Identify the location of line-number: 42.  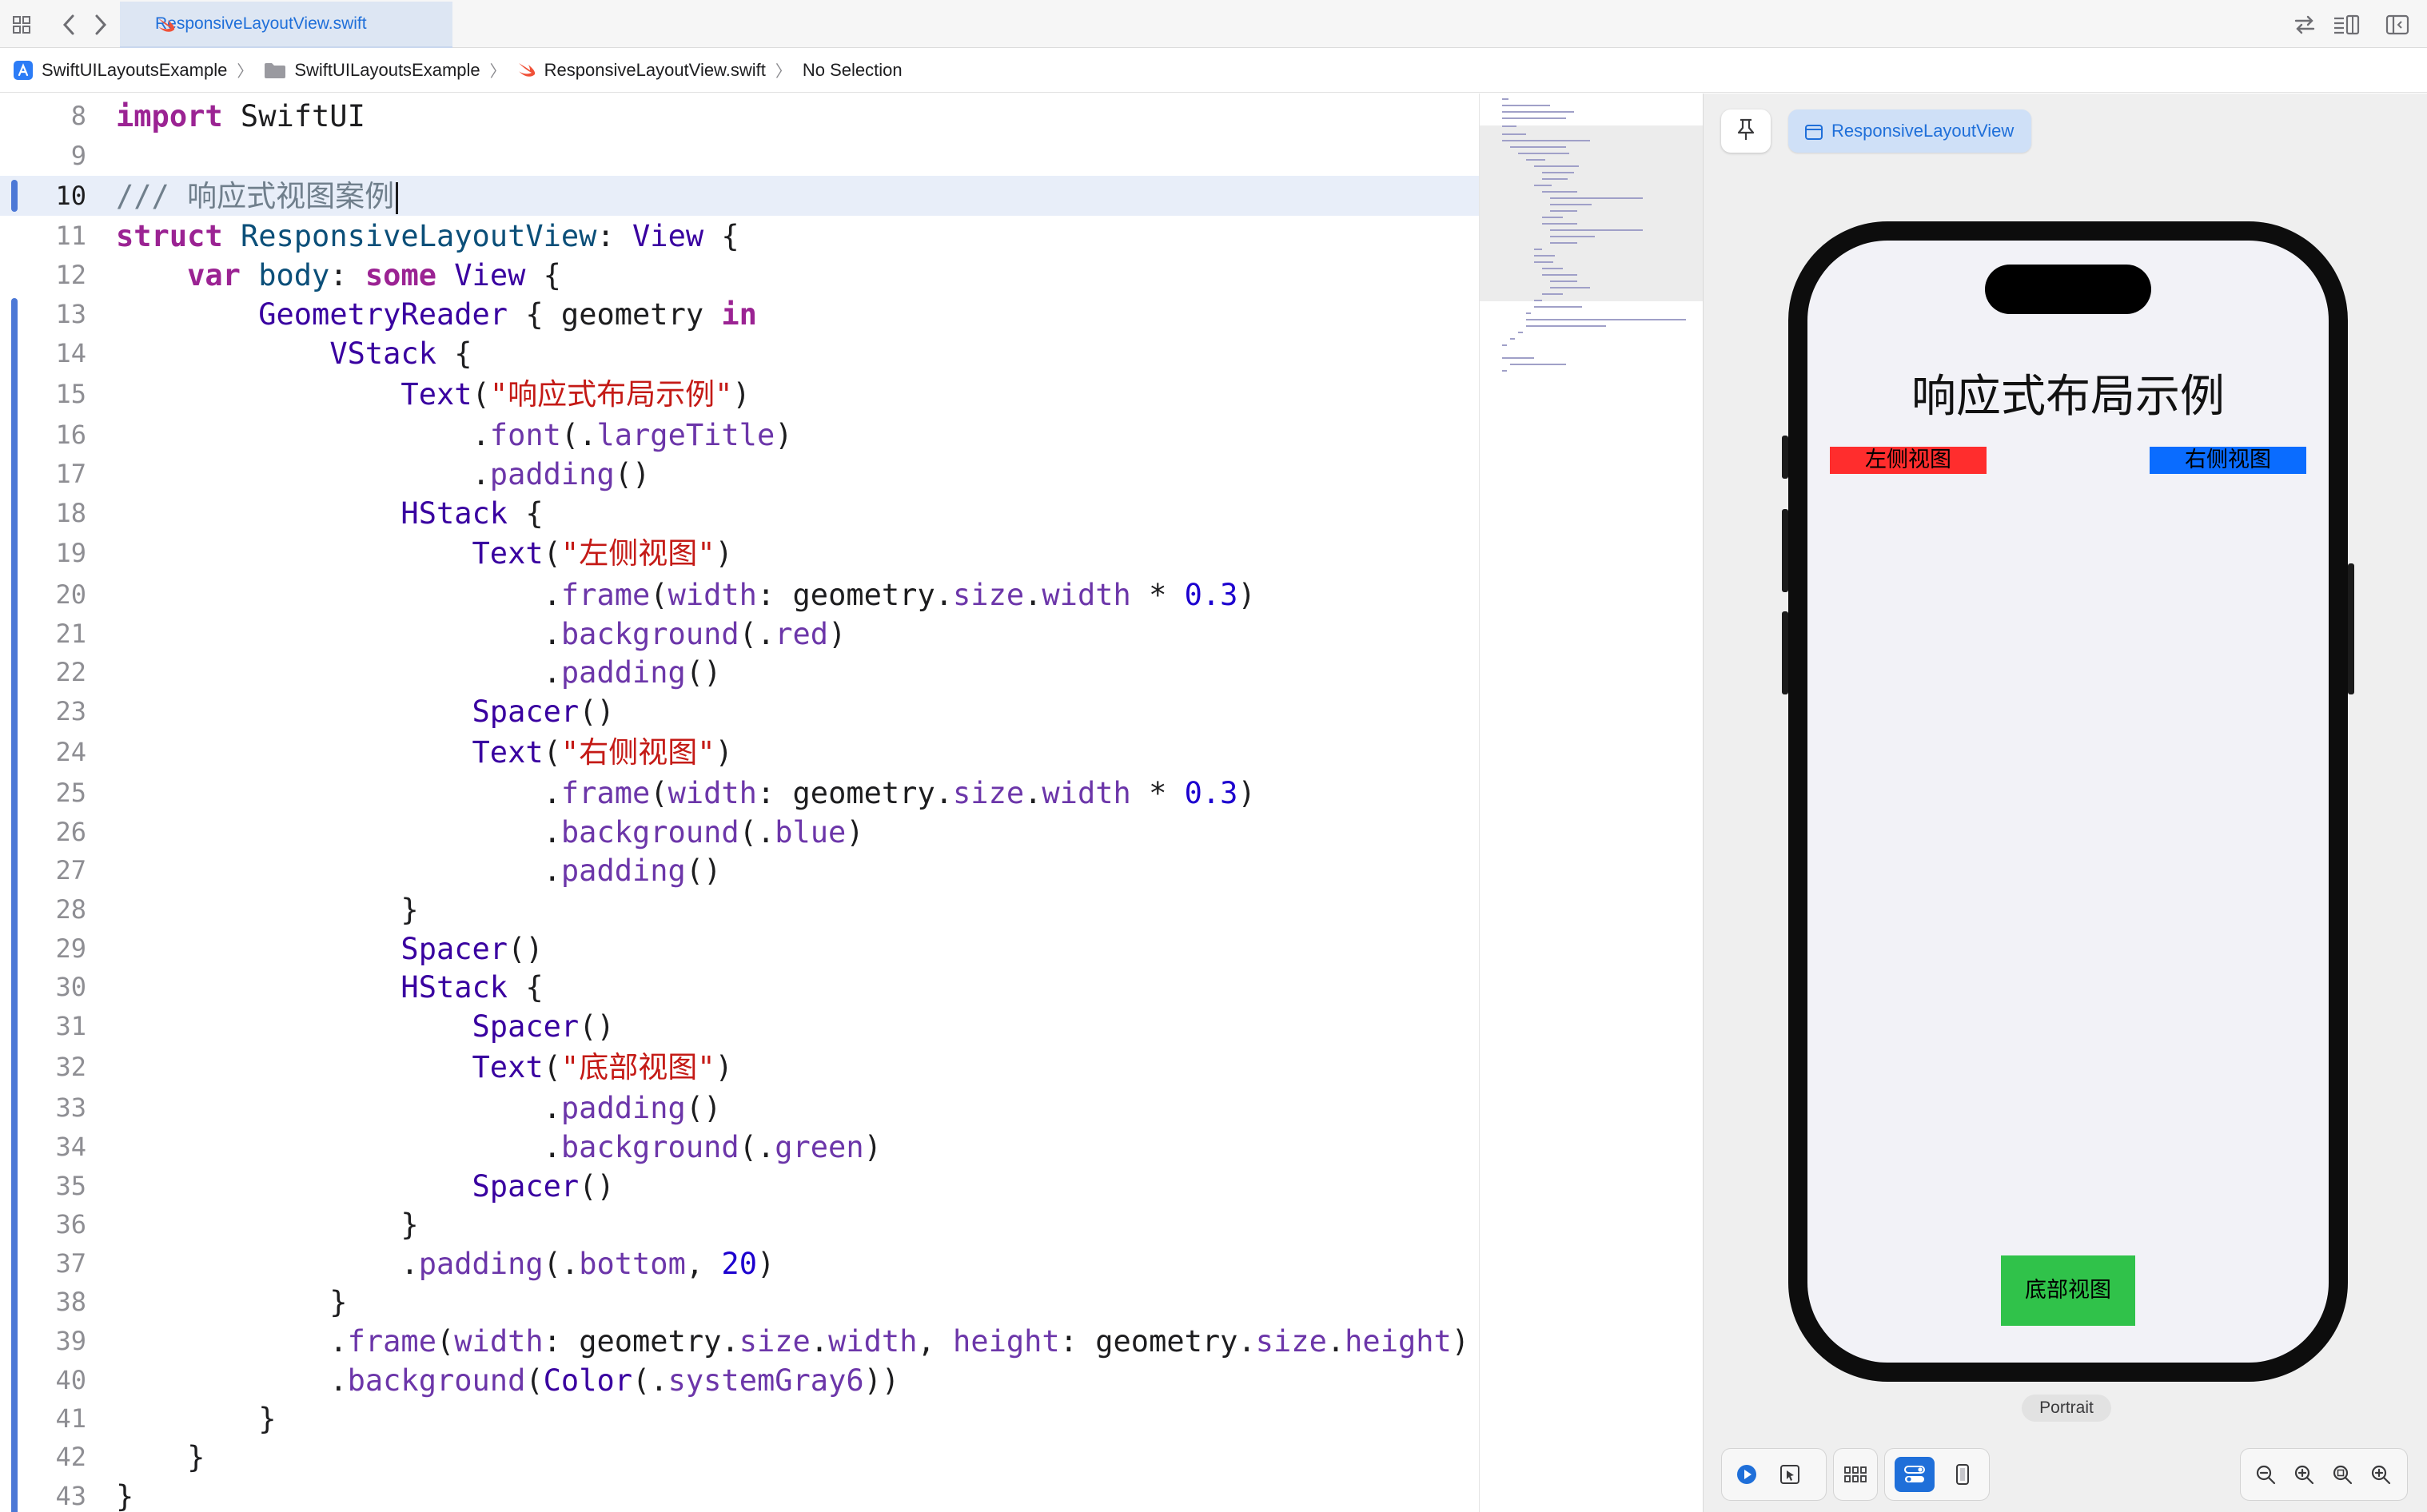
(70, 1457).